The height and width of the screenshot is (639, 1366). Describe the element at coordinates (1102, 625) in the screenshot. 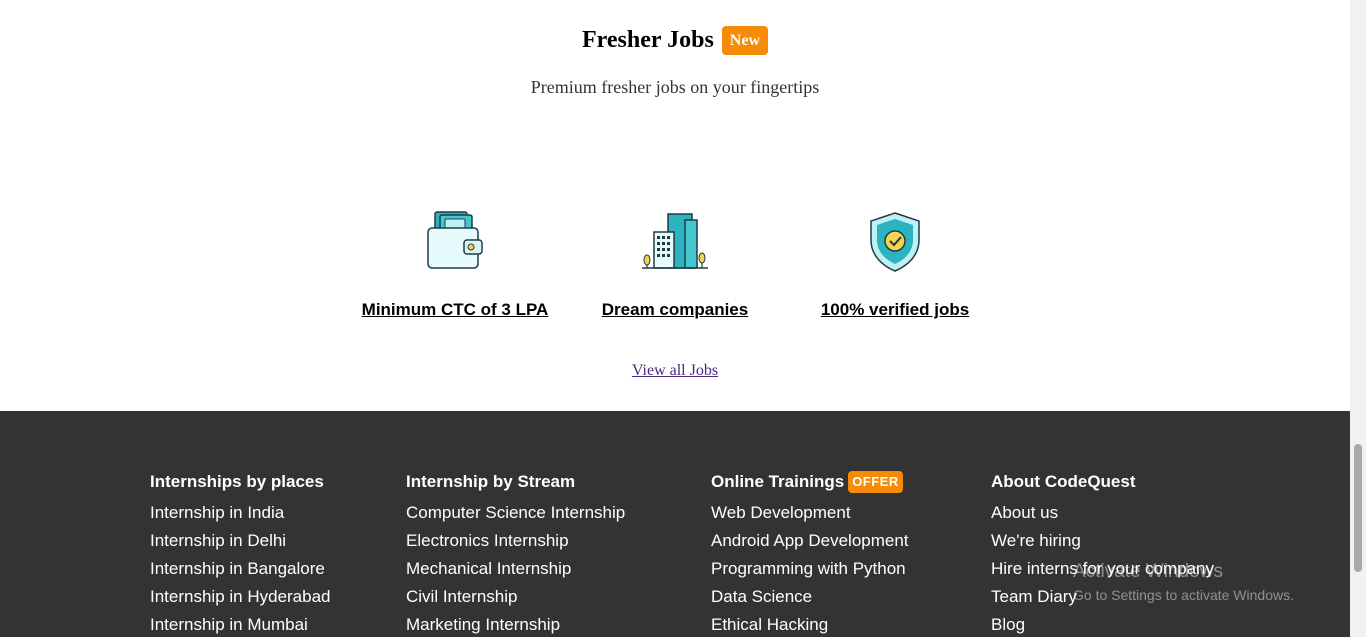

I see `footer-link: Blog` at that location.